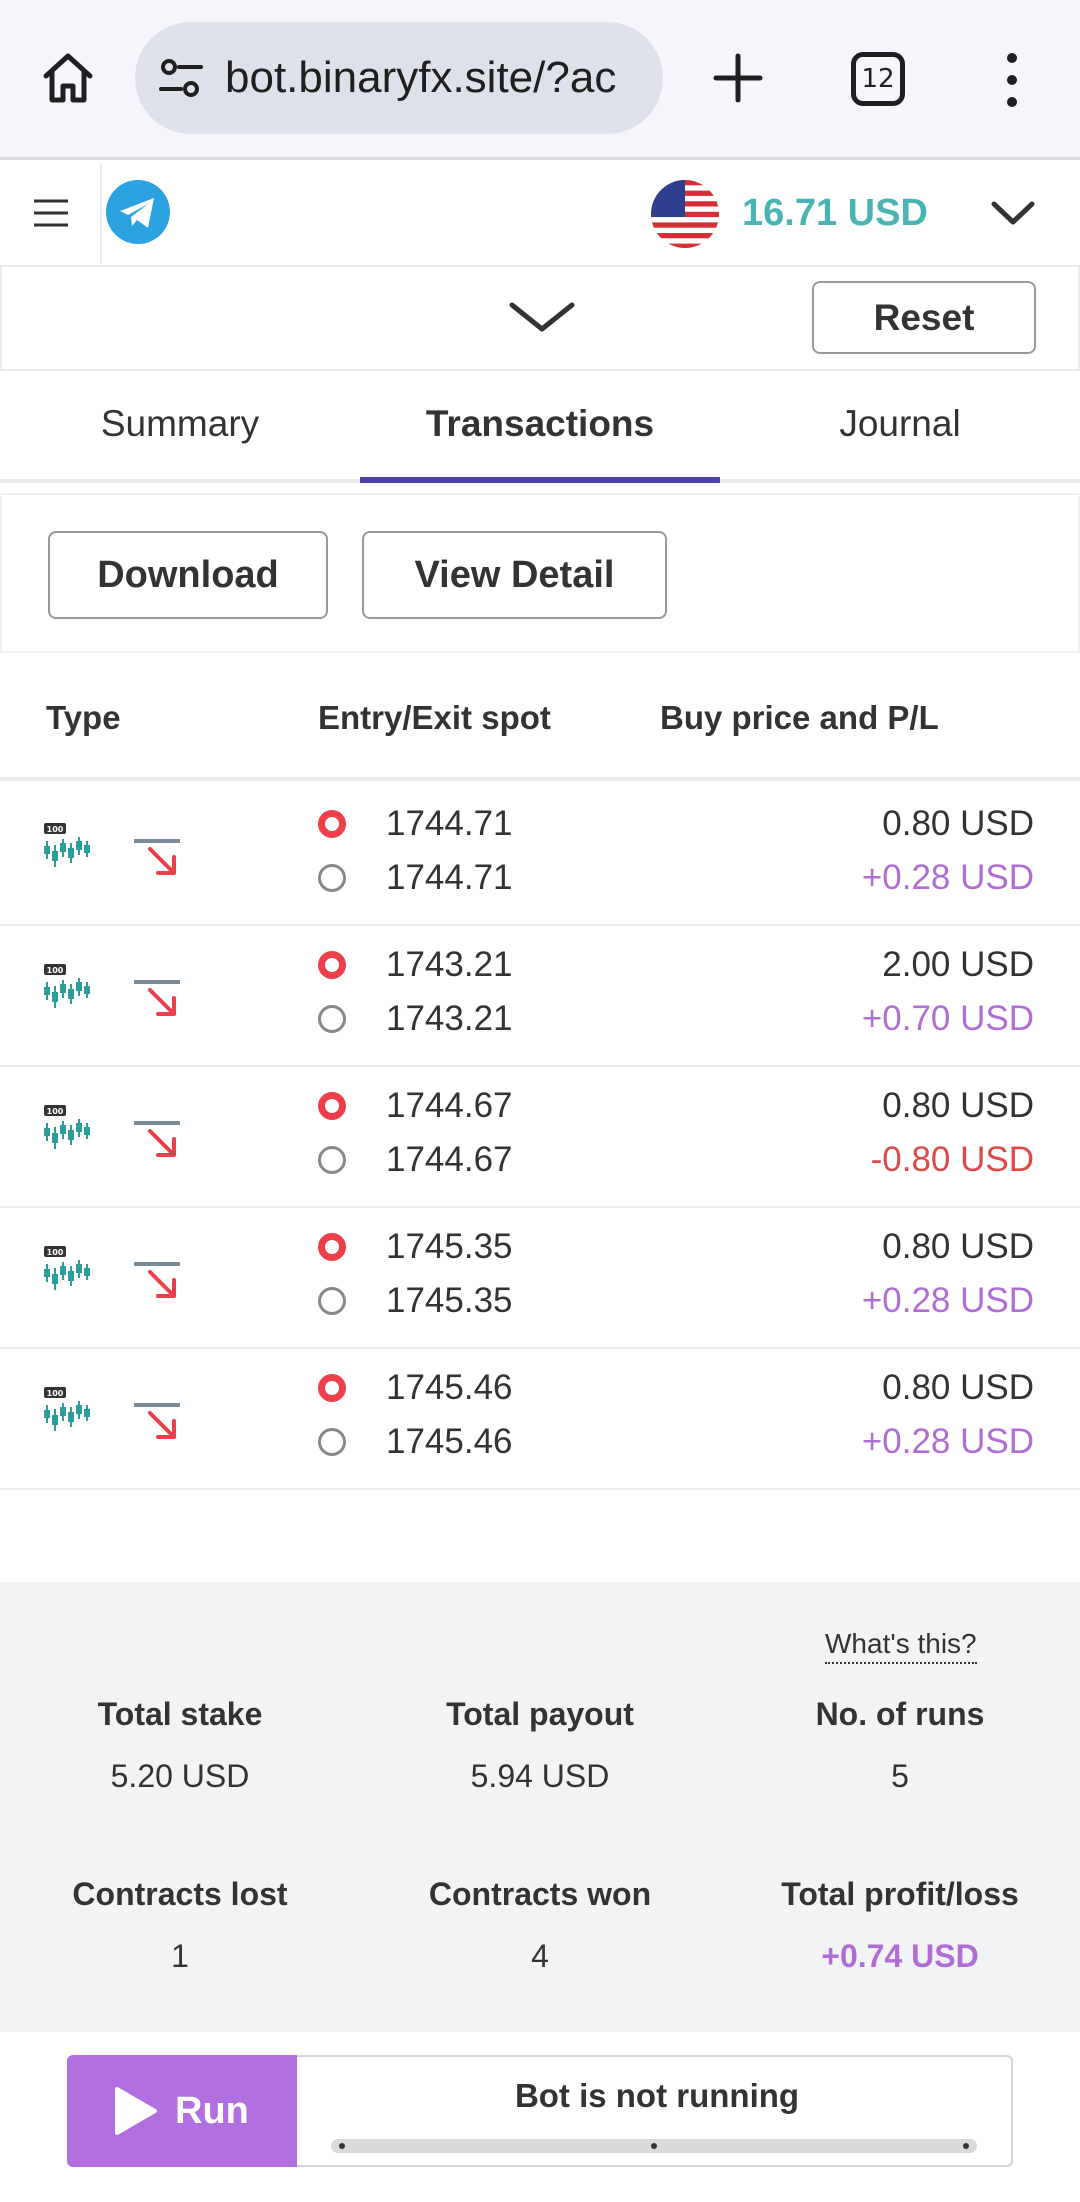 This screenshot has width=1080, height=2202. Describe the element at coordinates (540, 1894) in the screenshot. I see `contracts-won-label: Contracts won` at that location.